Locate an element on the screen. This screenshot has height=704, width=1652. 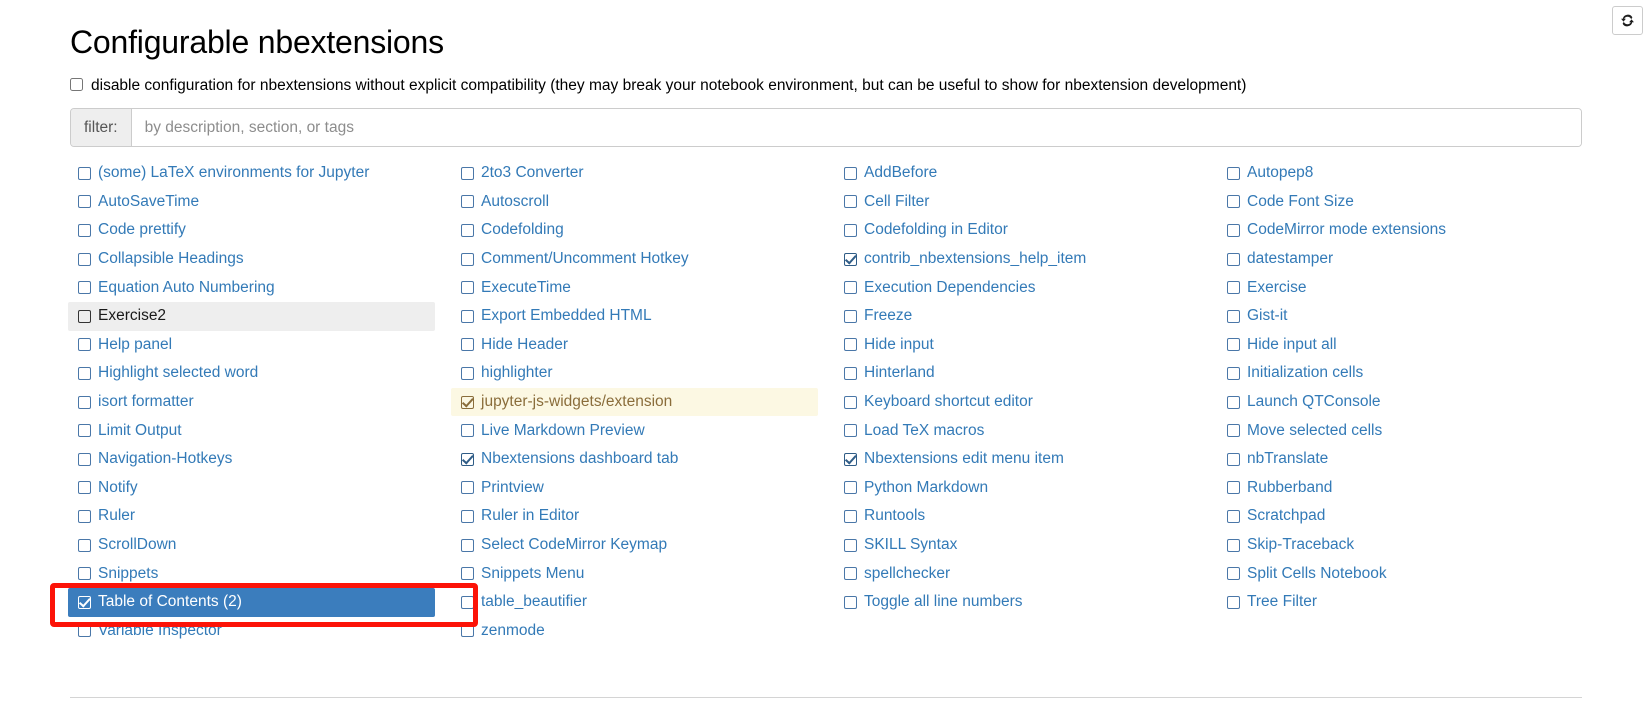
extension-row: Scratchpad is located at coordinates (1400, 516).